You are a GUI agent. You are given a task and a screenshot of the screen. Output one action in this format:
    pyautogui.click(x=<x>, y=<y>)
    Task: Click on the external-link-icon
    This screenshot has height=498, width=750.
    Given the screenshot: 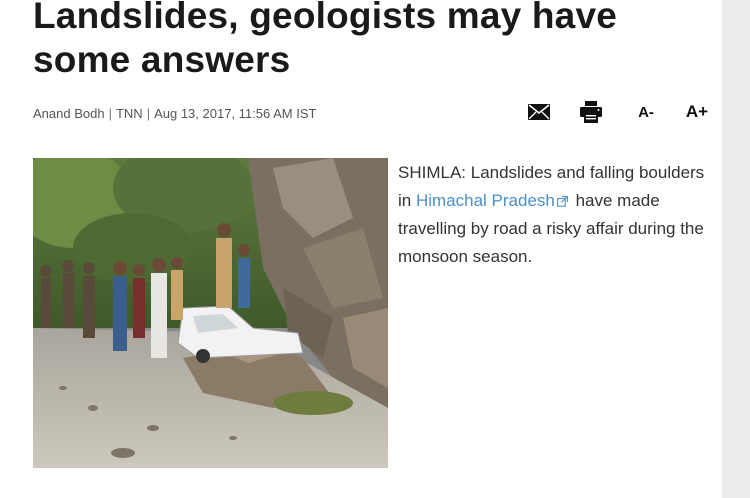 What is the action you would take?
    pyautogui.click(x=562, y=201)
    